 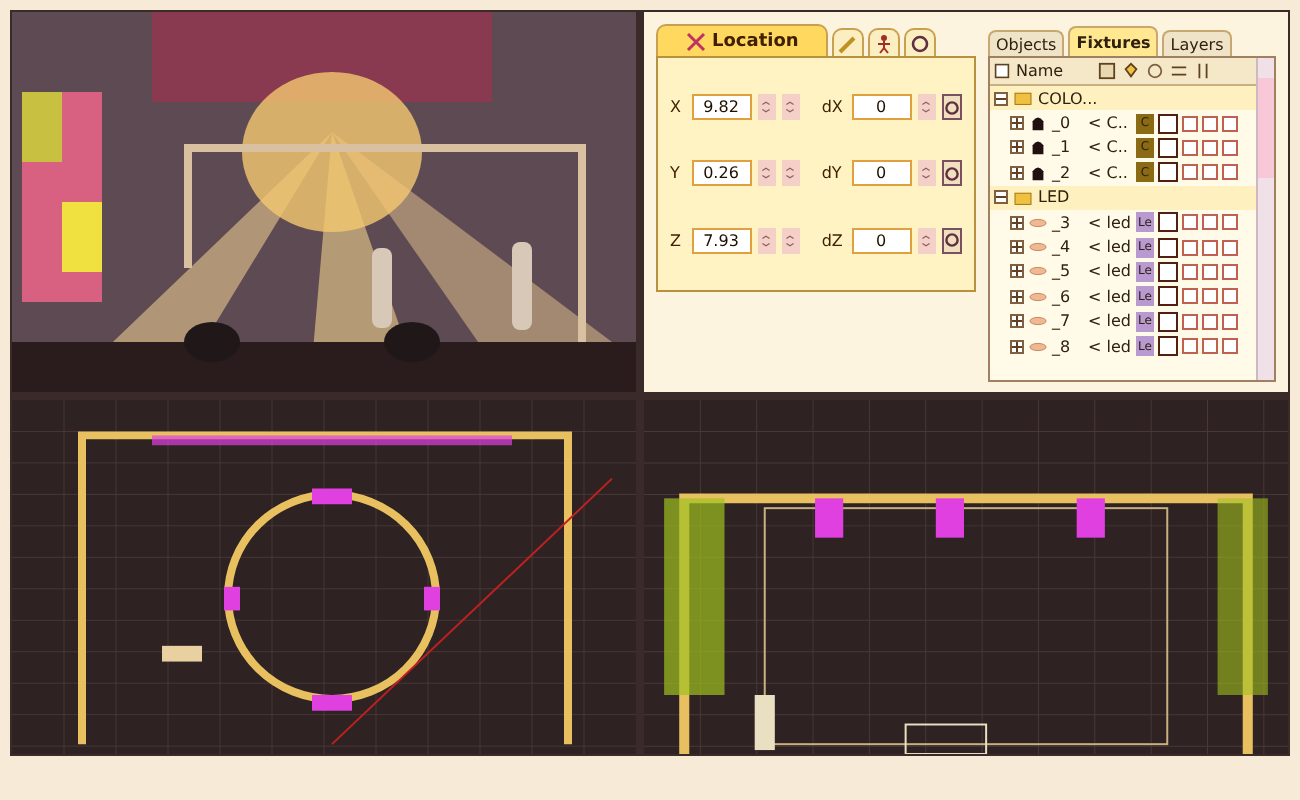 I want to click on delta-label: dY, so click(x=832, y=173).